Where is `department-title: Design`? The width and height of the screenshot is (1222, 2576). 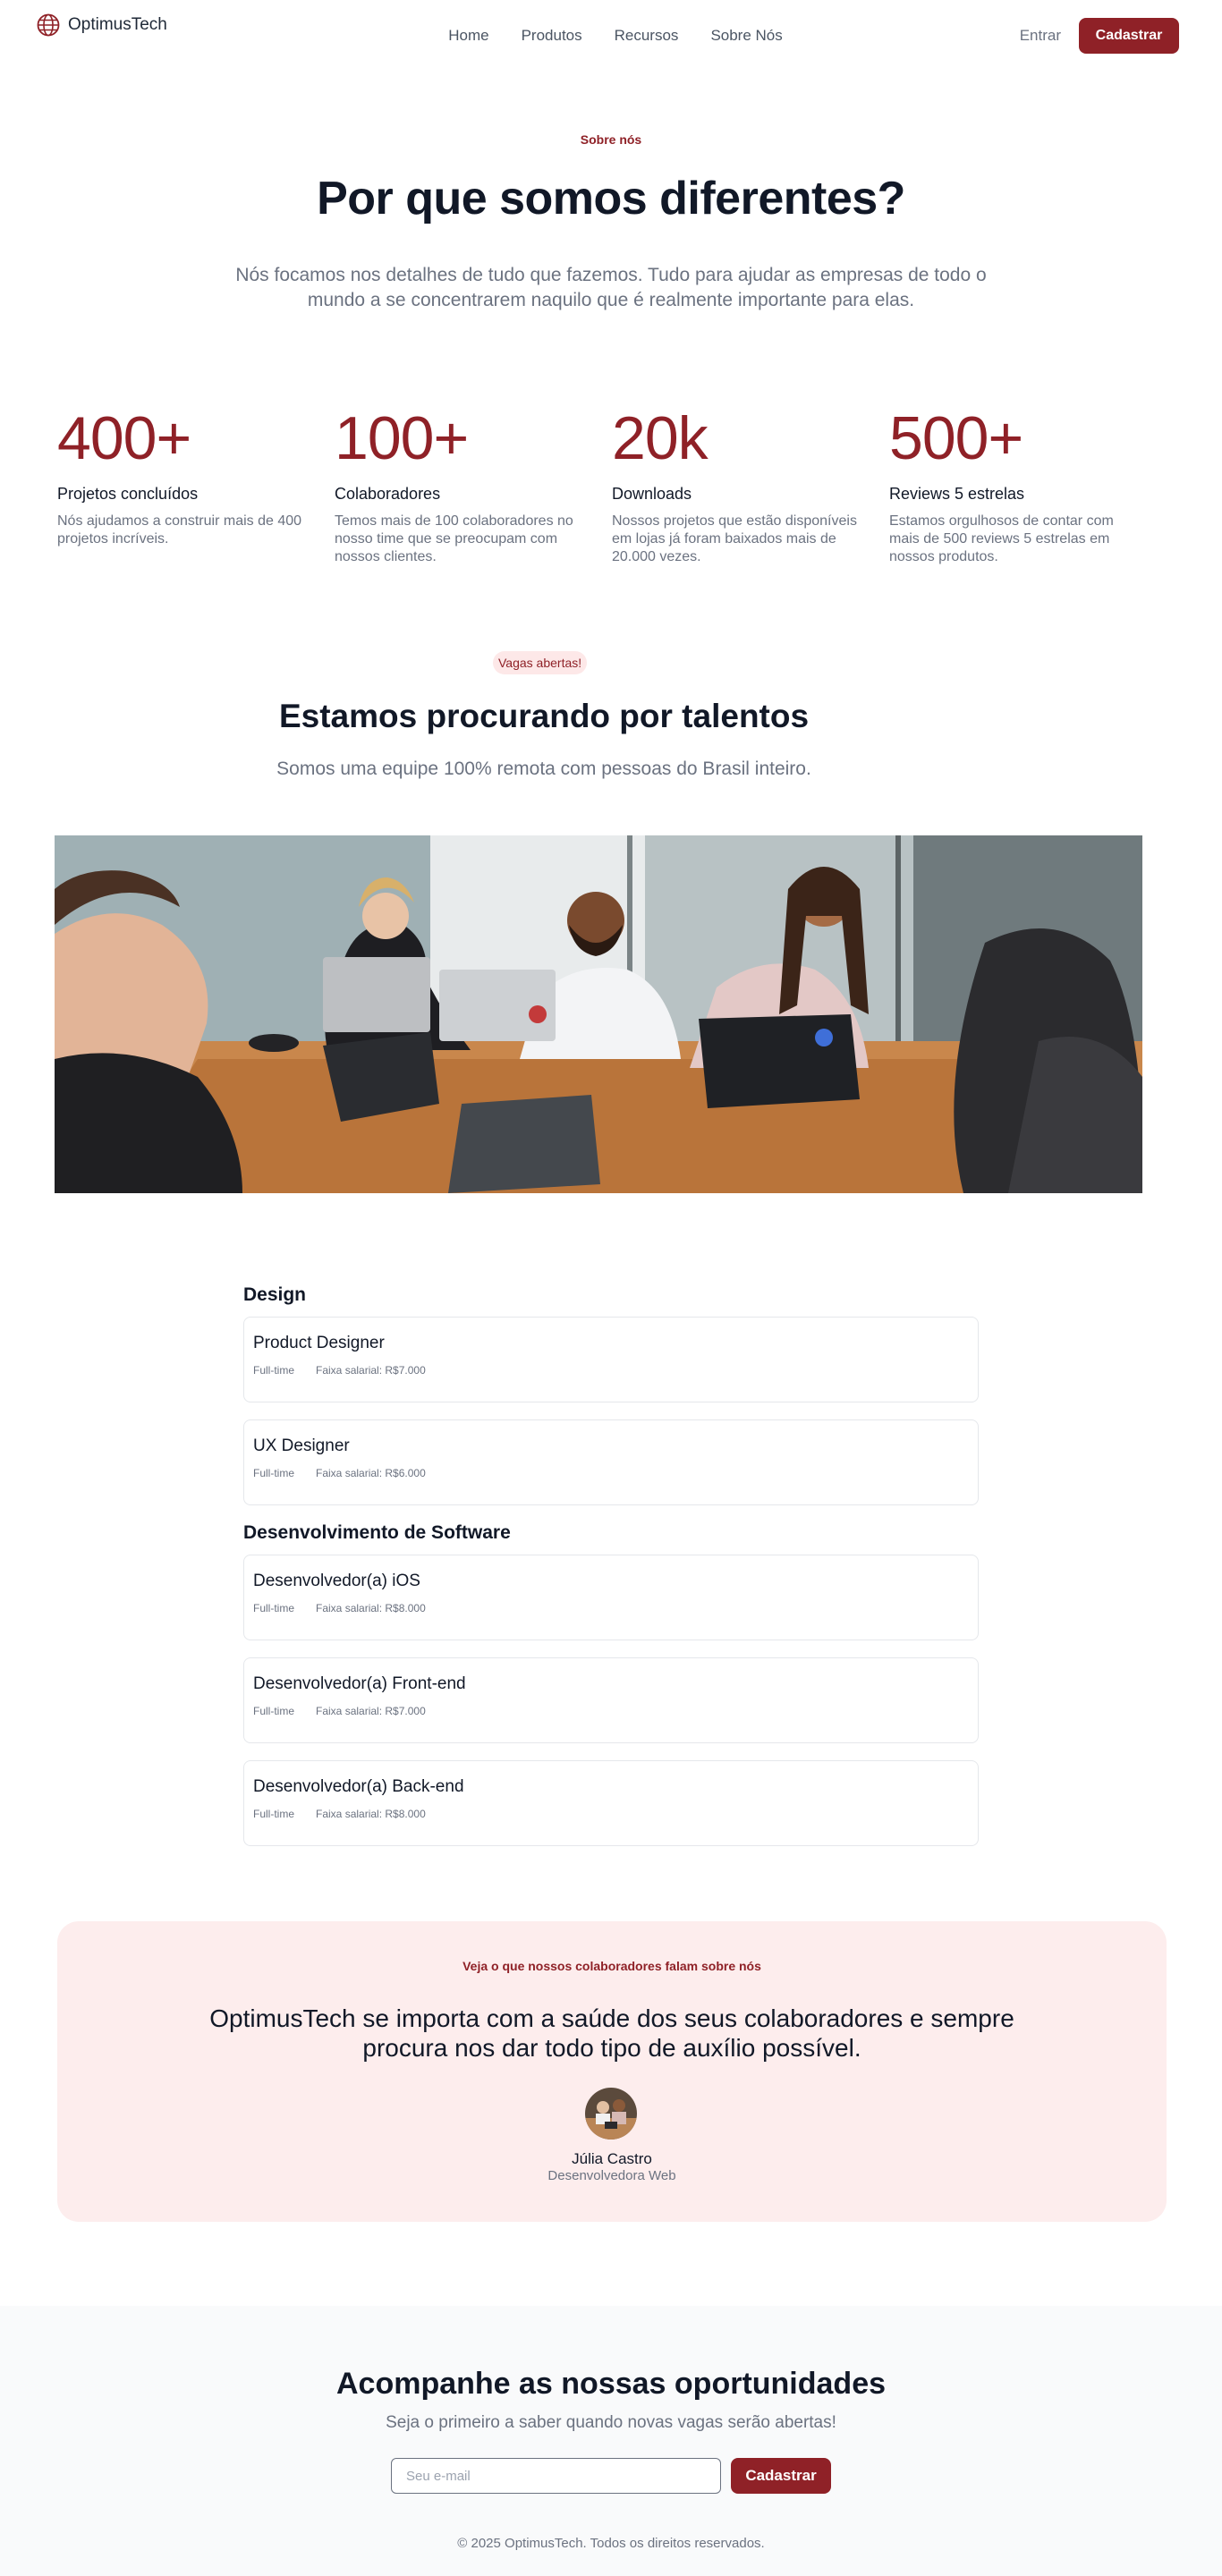 department-title: Design is located at coordinates (275, 1294).